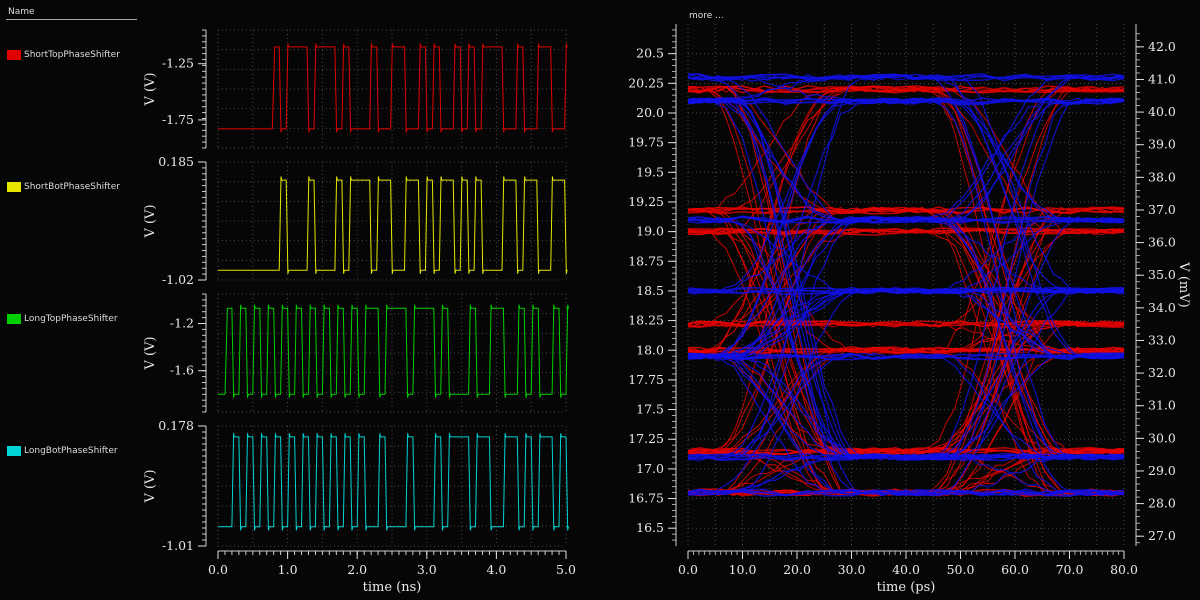 This screenshot has height=600, width=1200. What do you see at coordinates (650, 349) in the screenshot?
I see `y-tick-label: 18.0` at bounding box center [650, 349].